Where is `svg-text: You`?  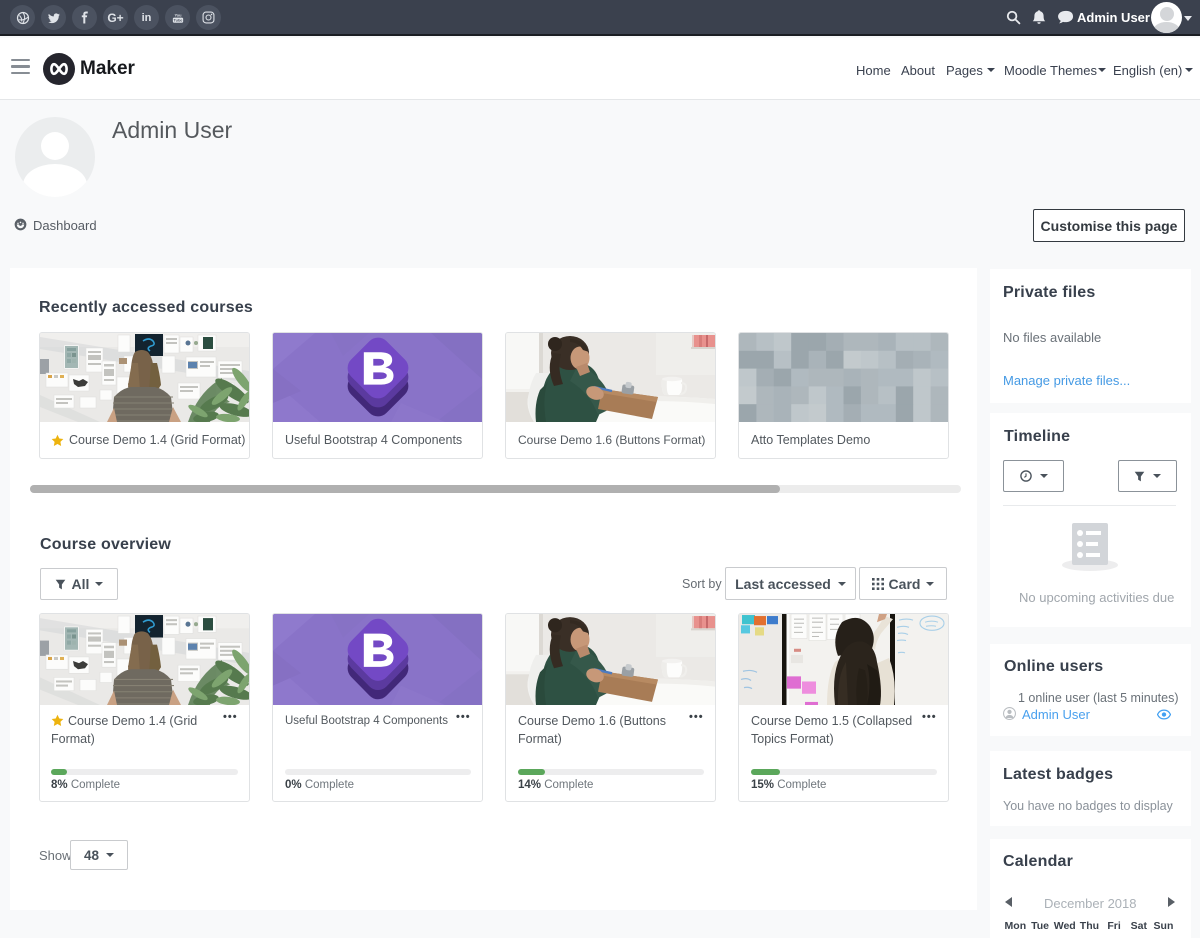
svg-text: You is located at coordinates (178, 15).